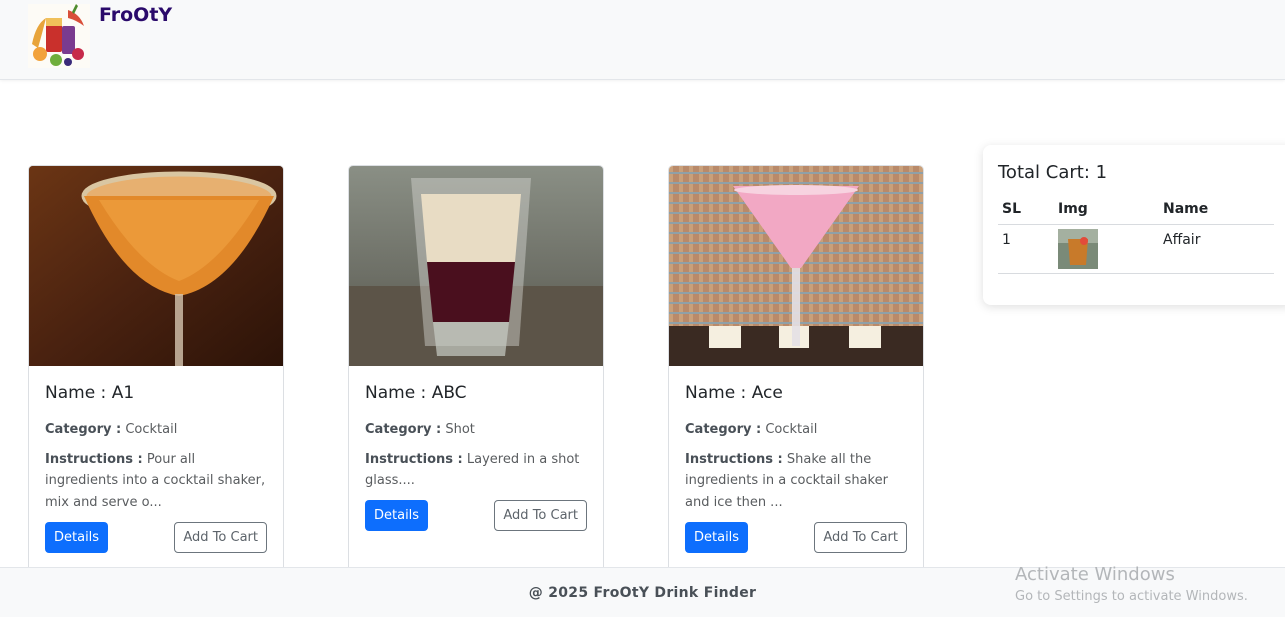 This screenshot has width=1285, height=617. I want to click on cart-panel: Total Cart: 1 SL Img Name 1 Affair, so click(1134, 225).